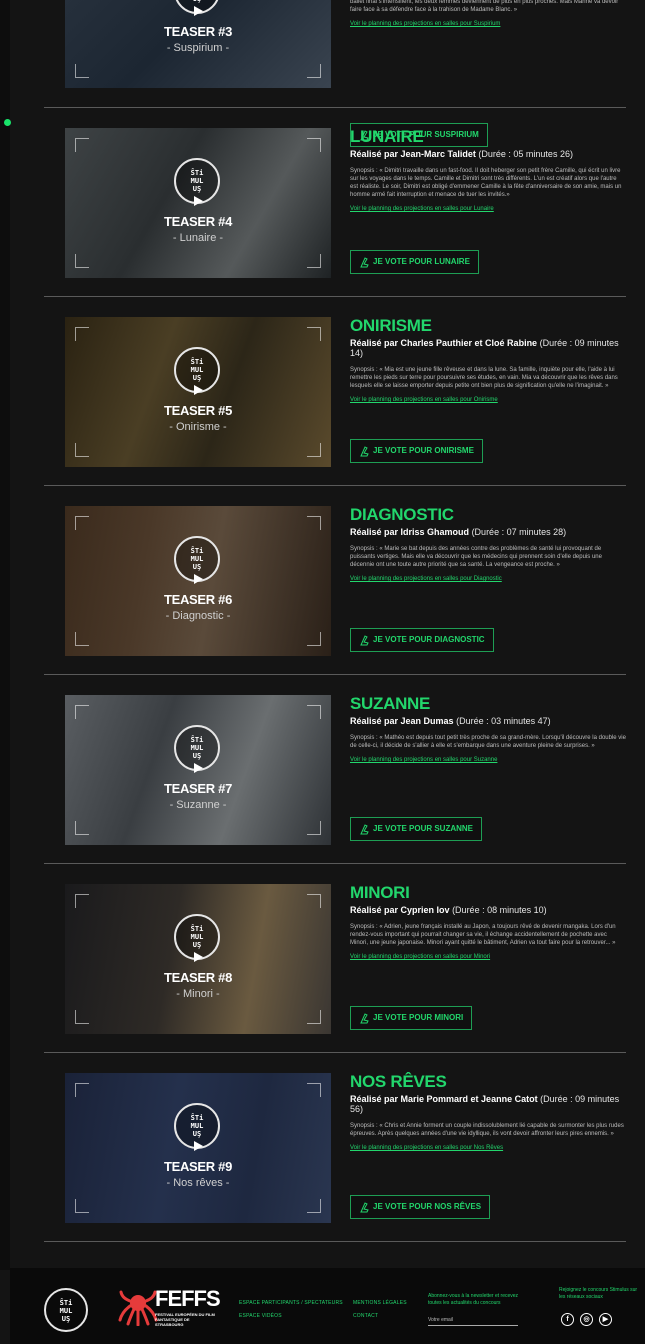 This screenshot has height=1344, width=645. What do you see at coordinates (416, 451) in the screenshot?
I see `vote-button: JE VOTE POUR ONIRISME` at bounding box center [416, 451].